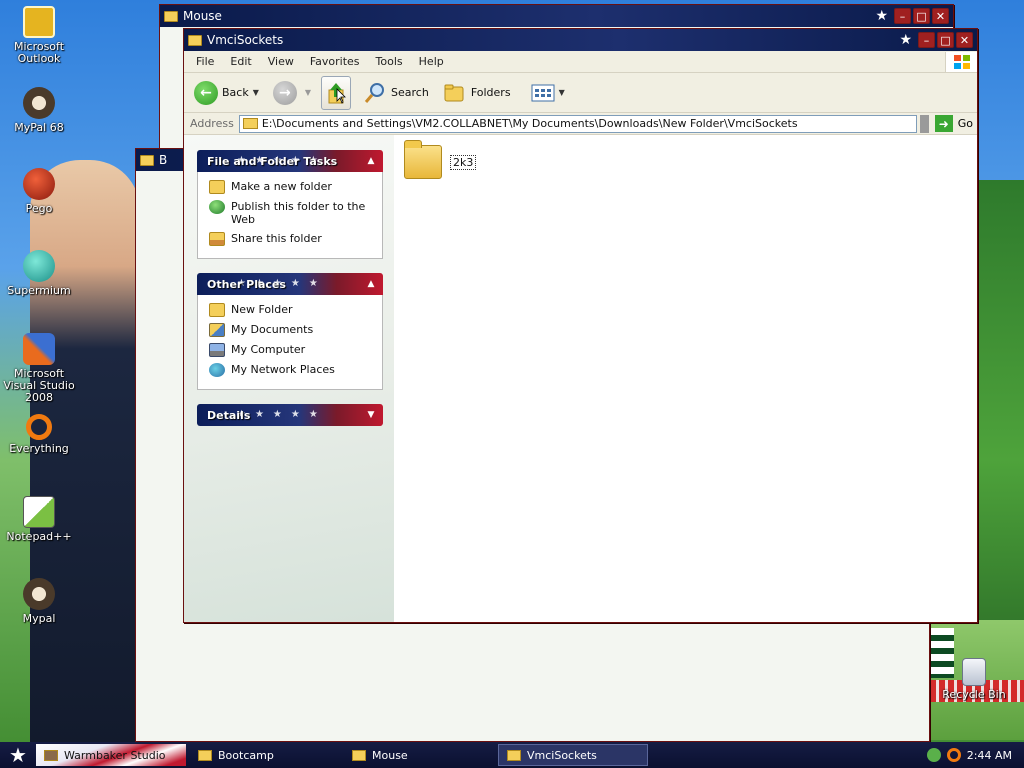 The image size is (1024, 768). What do you see at coordinates (965, 123) in the screenshot?
I see `go-label: Go` at bounding box center [965, 123].